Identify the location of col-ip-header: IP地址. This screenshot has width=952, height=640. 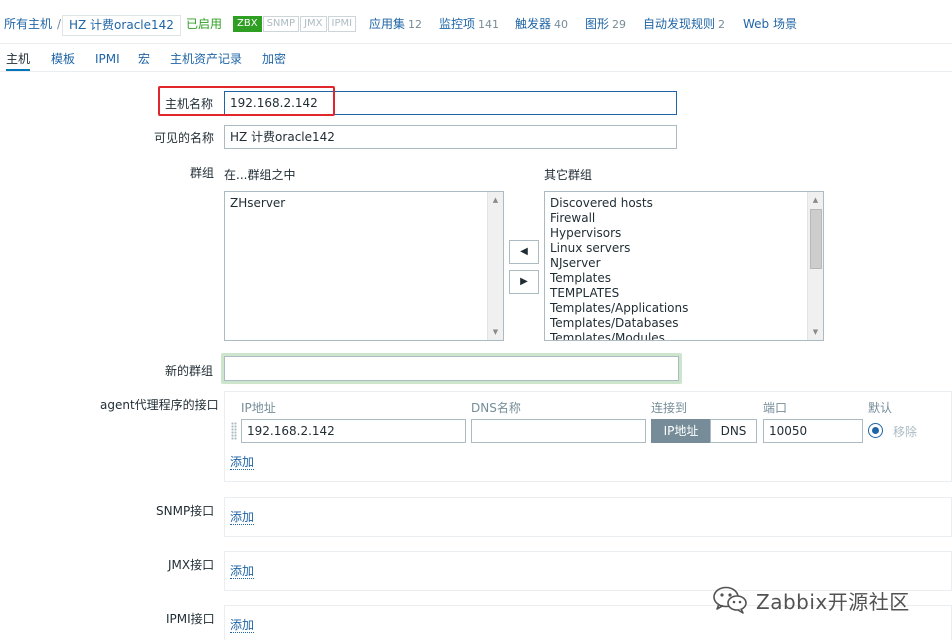
(258, 408).